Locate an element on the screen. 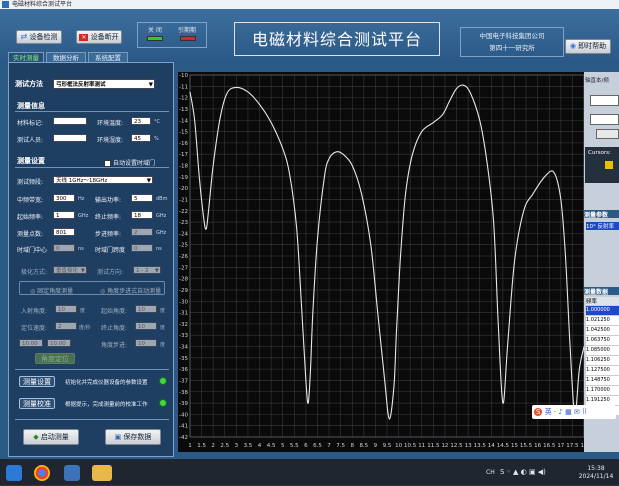  ime-tools-icon: · ♪ ▦ ✉ ⠿ is located at coordinates (570, 412).